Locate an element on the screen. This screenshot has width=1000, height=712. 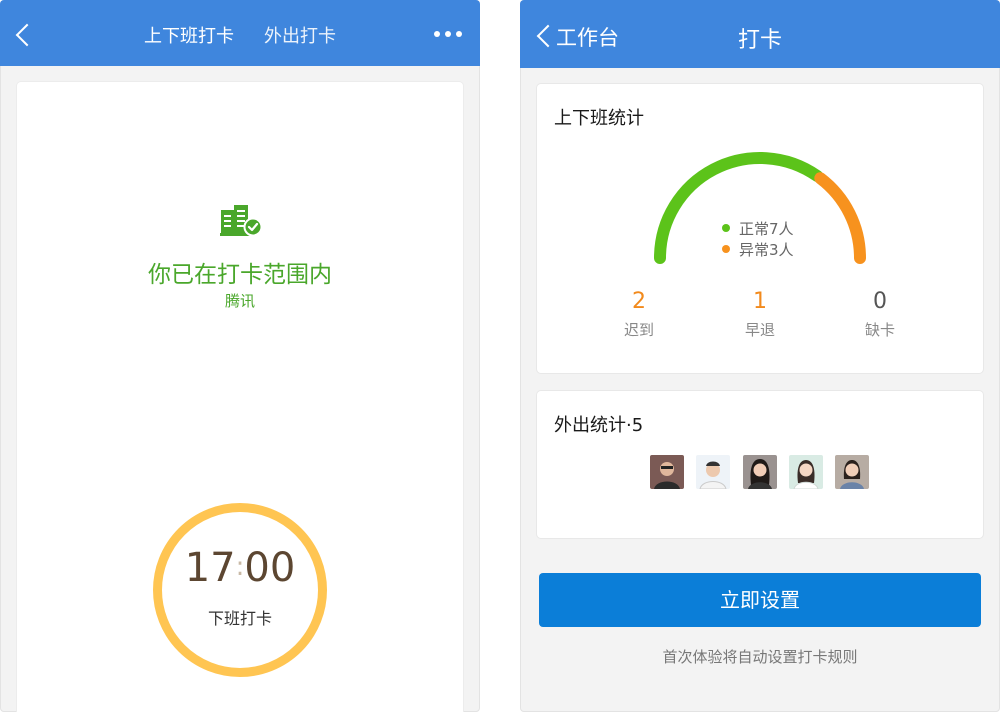
legend-normal: 正常7人 is located at coordinates (758, 228).